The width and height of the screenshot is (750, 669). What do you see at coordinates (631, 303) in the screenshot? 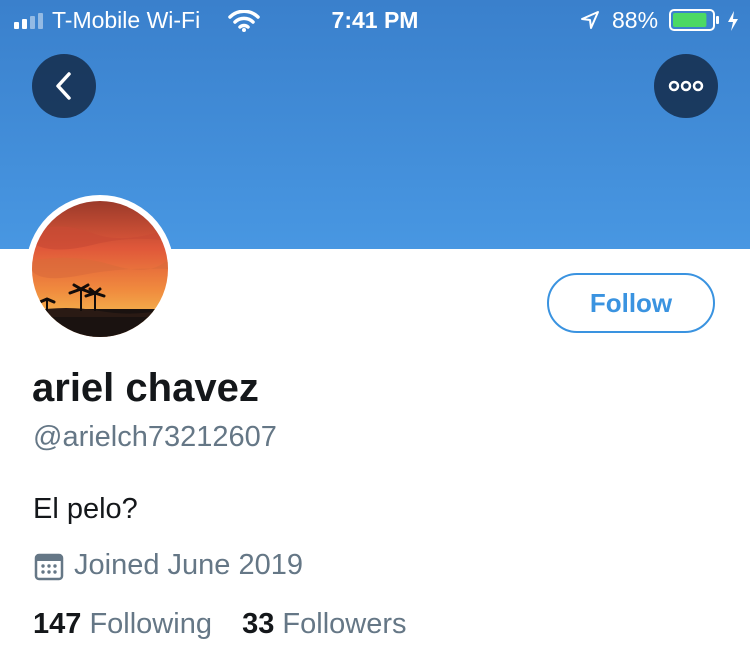
I see `follow-button: Follow` at bounding box center [631, 303].